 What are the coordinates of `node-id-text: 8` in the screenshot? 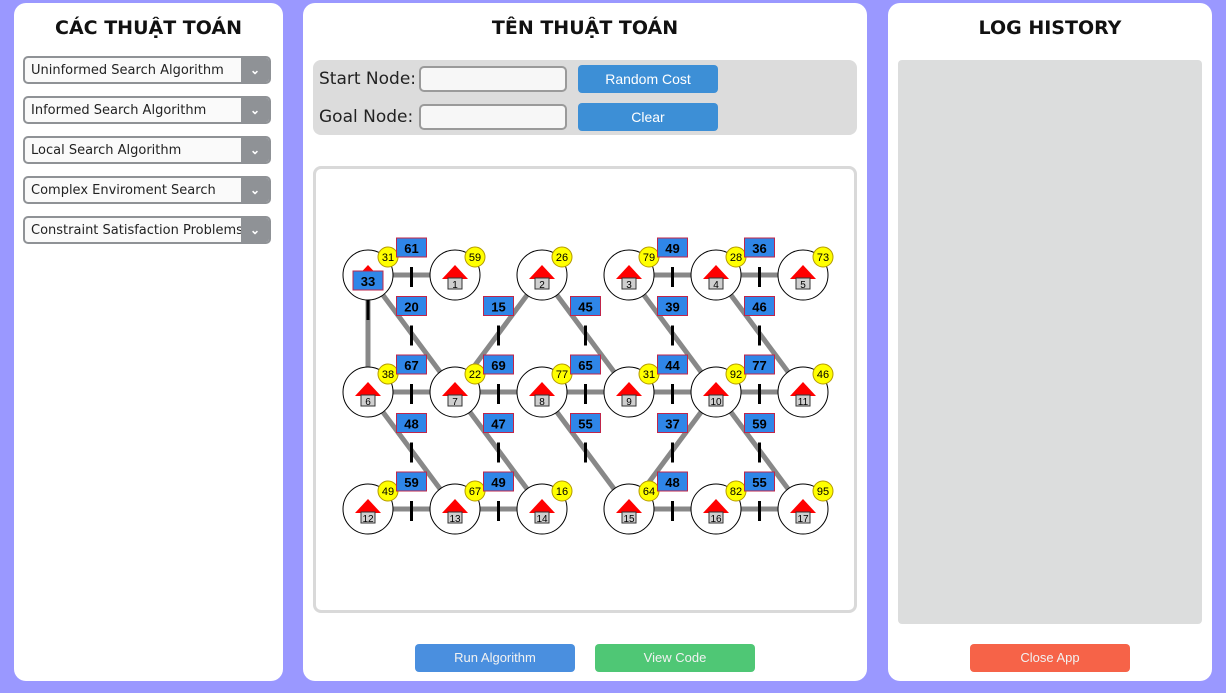 It's located at (542, 402).